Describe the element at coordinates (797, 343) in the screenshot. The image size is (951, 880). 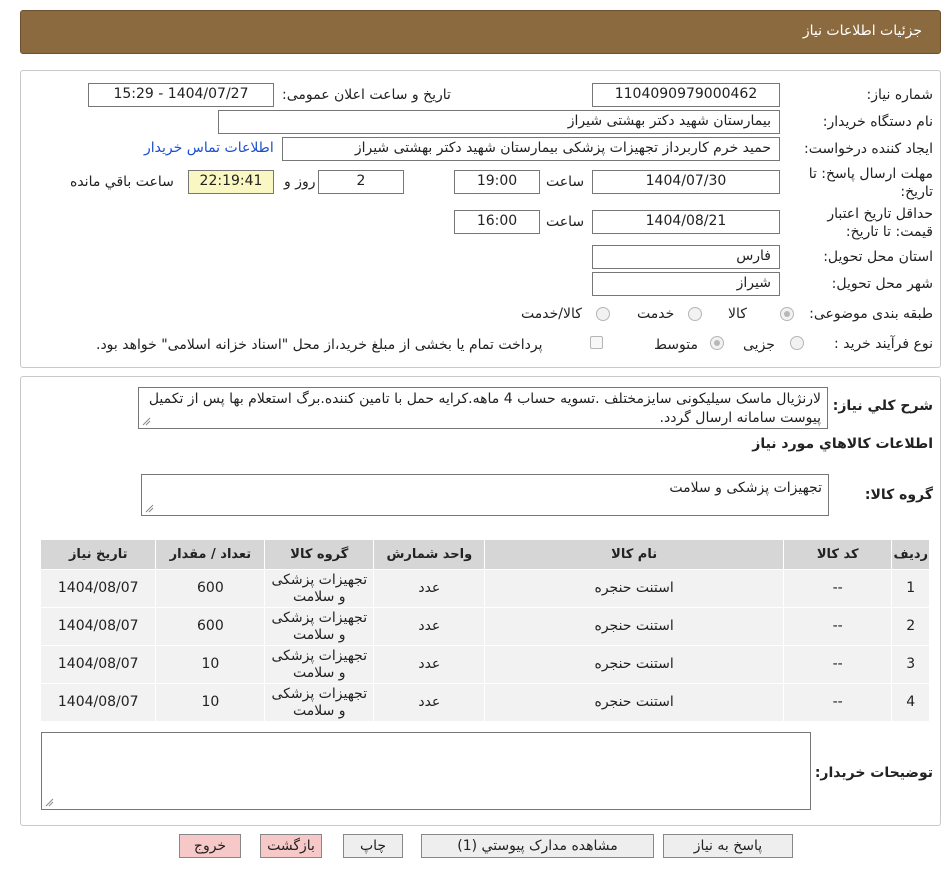
I see `process-radio-minor` at that location.